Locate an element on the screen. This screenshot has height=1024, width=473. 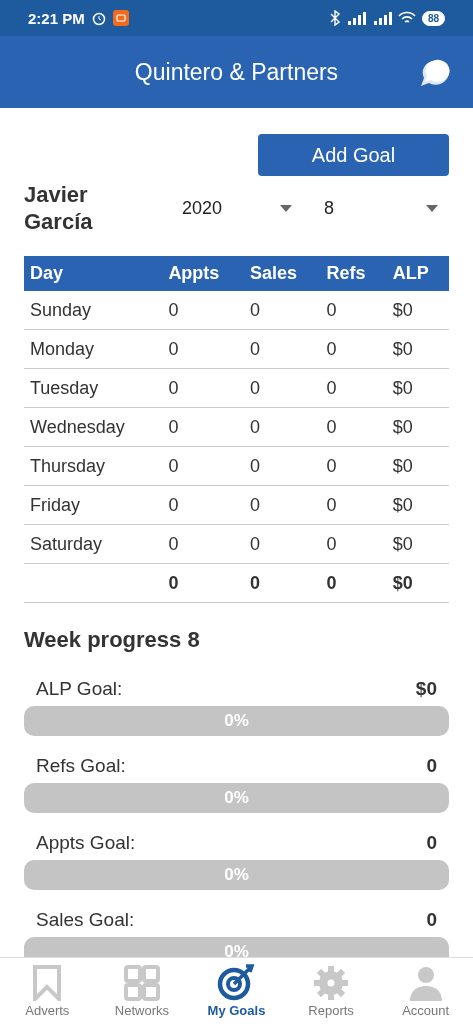
nav-tab: Networks is located at coordinates (142, 991).